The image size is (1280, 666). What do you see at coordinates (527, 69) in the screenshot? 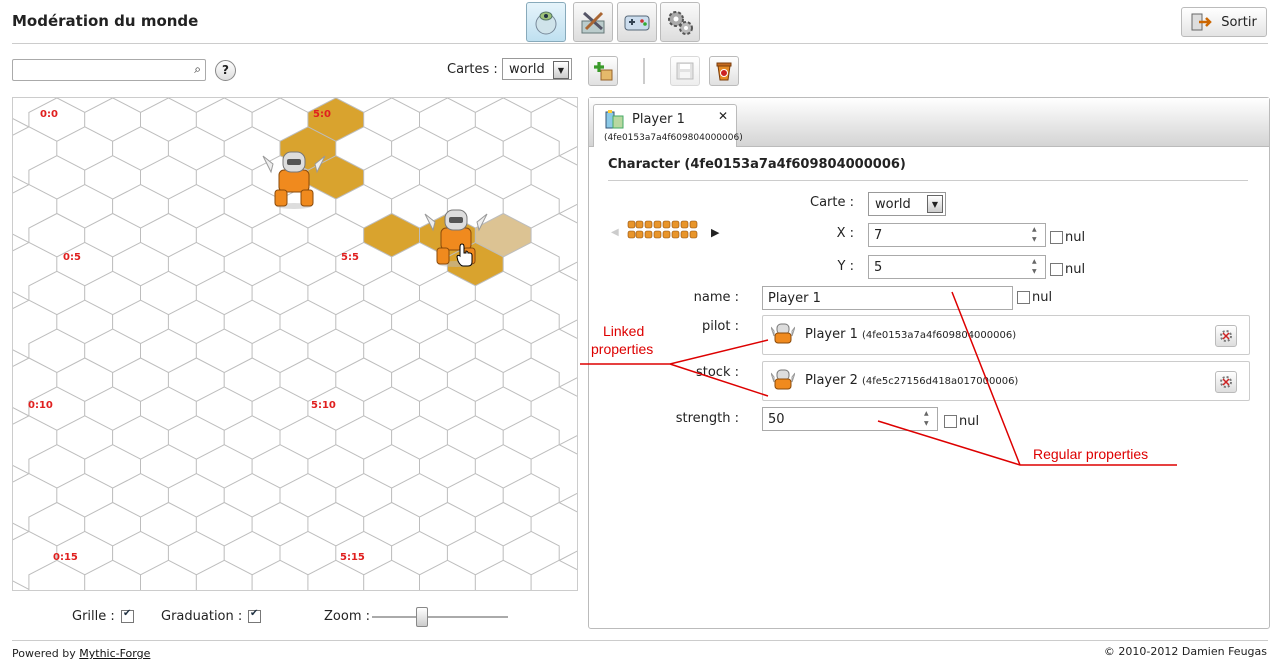
I see `maps-select-value: world` at bounding box center [527, 69].